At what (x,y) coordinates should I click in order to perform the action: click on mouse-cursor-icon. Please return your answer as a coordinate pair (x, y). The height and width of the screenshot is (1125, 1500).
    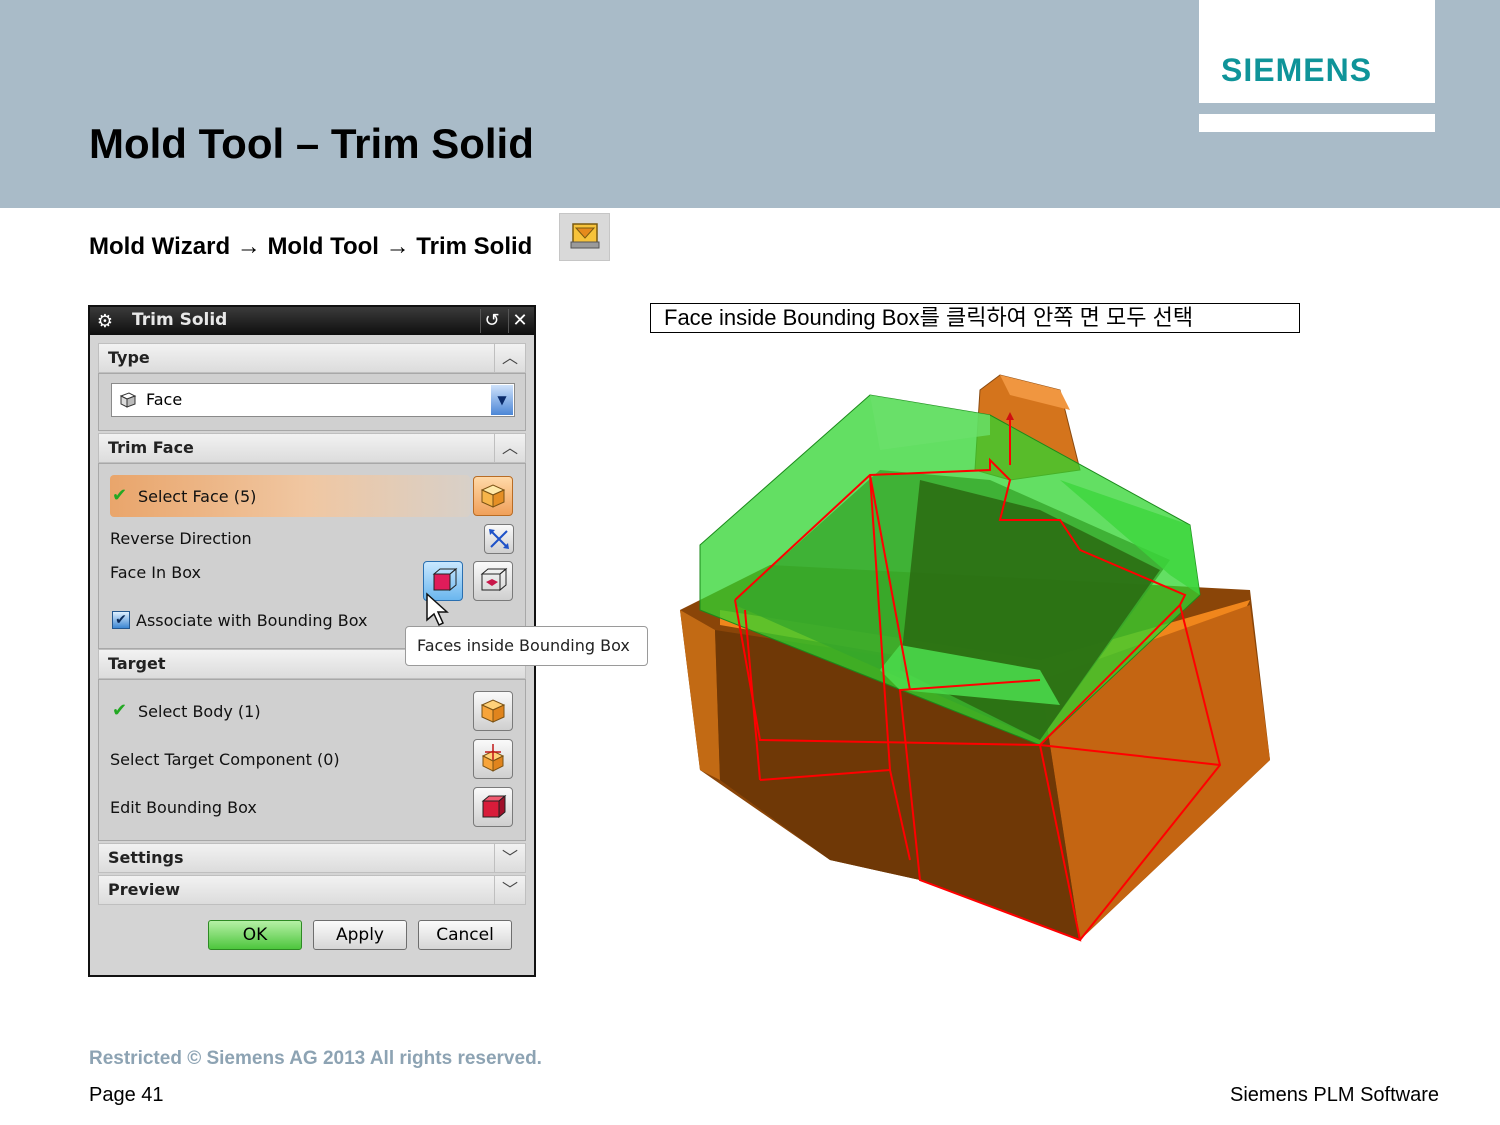
    Looking at the image, I should click on (437, 609).